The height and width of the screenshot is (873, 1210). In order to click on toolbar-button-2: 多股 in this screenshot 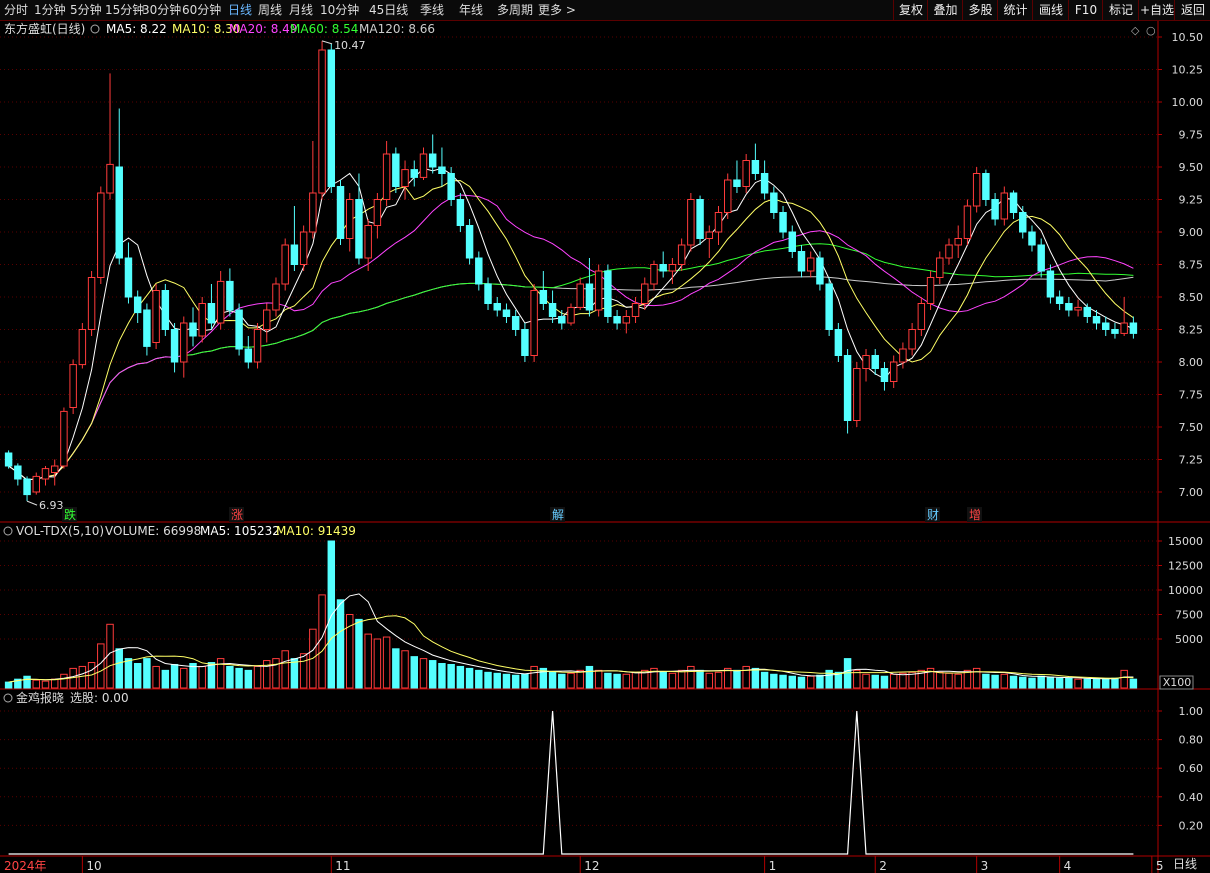, I will do `click(980, 10)`.